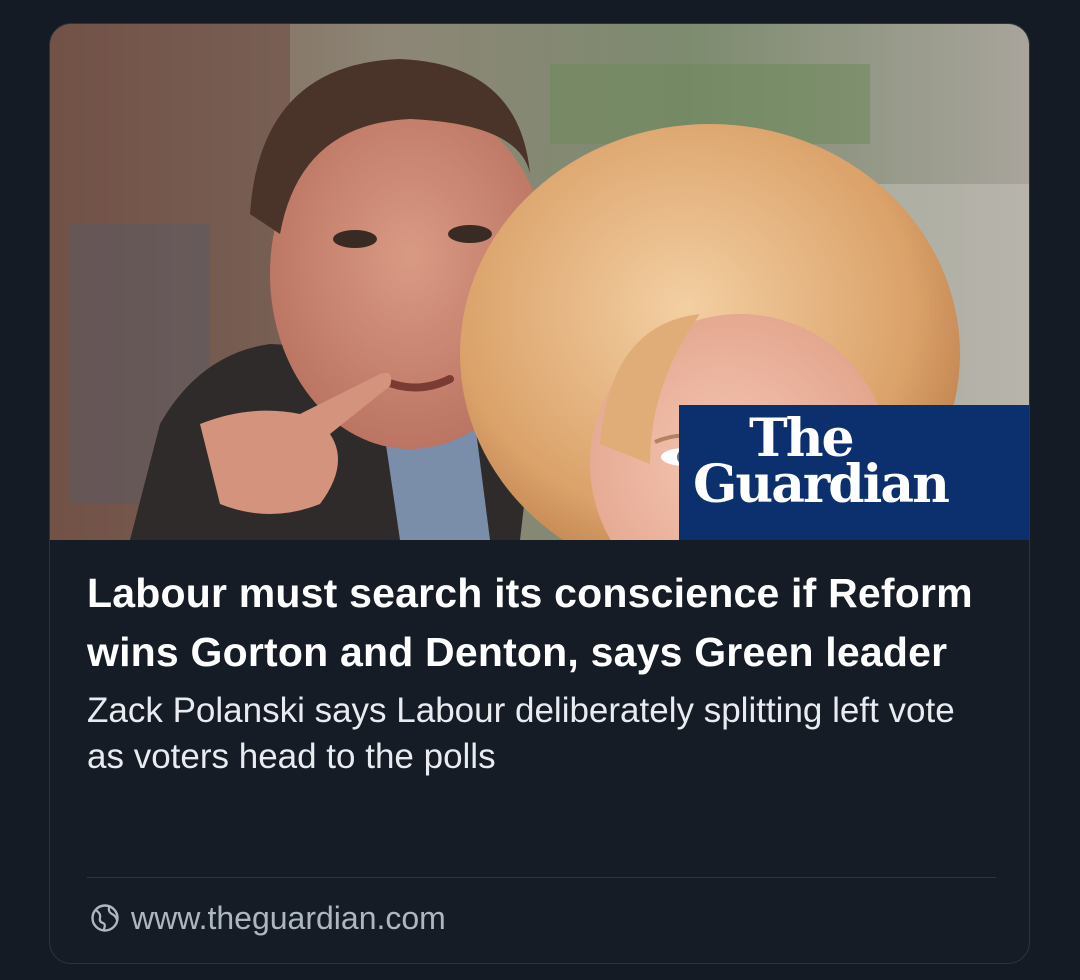  What do you see at coordinates (821, 484) in the screenshot?
I see `logo-line2: Guardian` at bounding box center [821, 484].